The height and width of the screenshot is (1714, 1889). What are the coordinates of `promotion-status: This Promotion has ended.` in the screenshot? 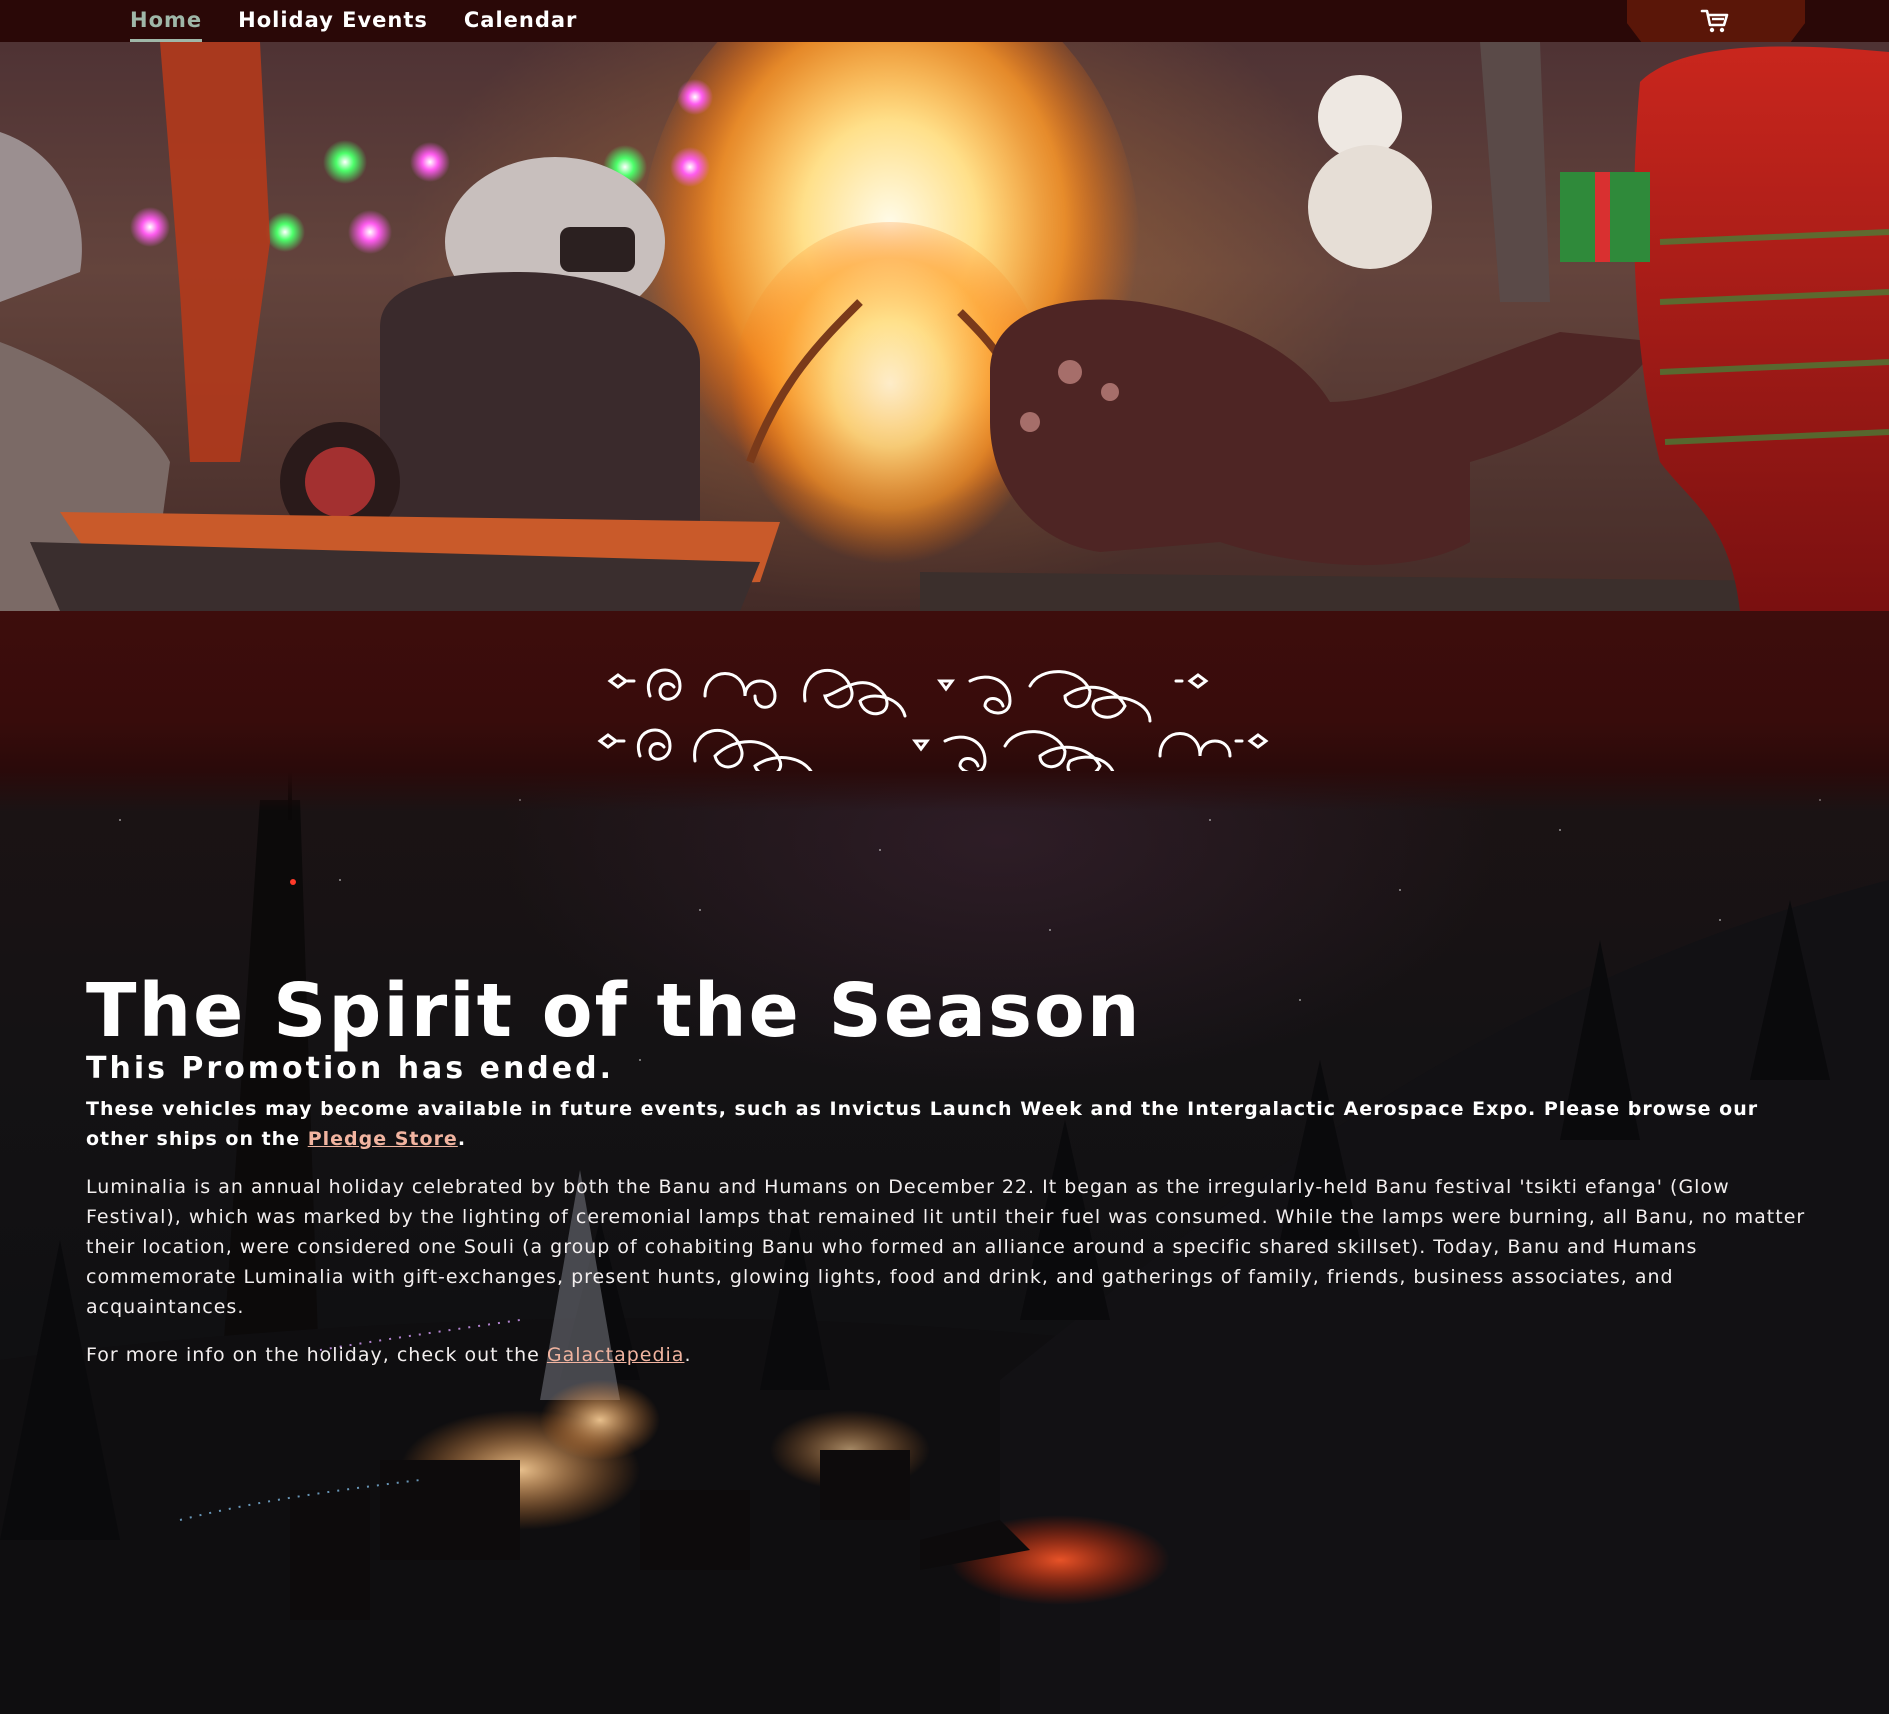 It's located at (350, 1068).